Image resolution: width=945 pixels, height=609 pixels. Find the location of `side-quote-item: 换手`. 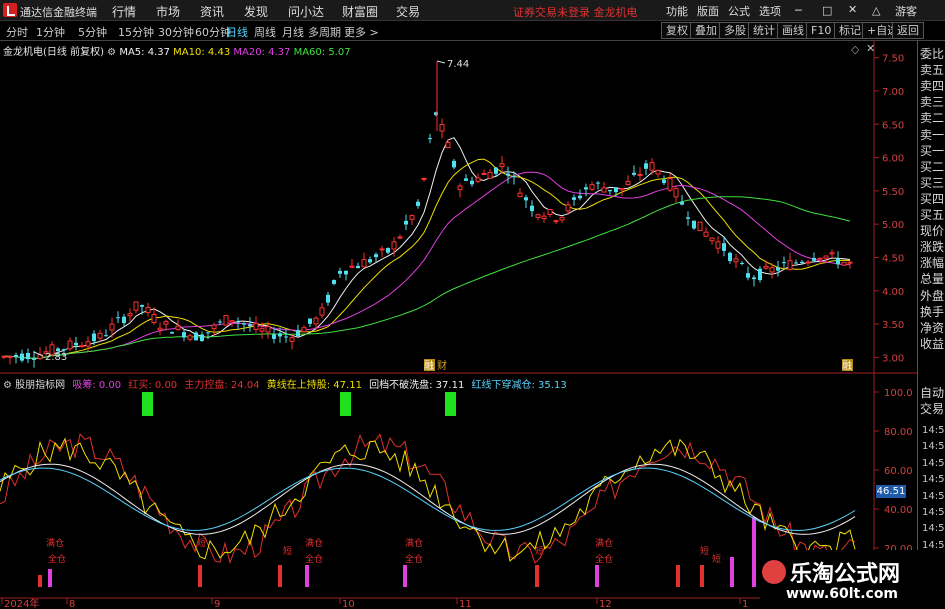

side-quote-item: 换手 is located at coordinates (932, 312).